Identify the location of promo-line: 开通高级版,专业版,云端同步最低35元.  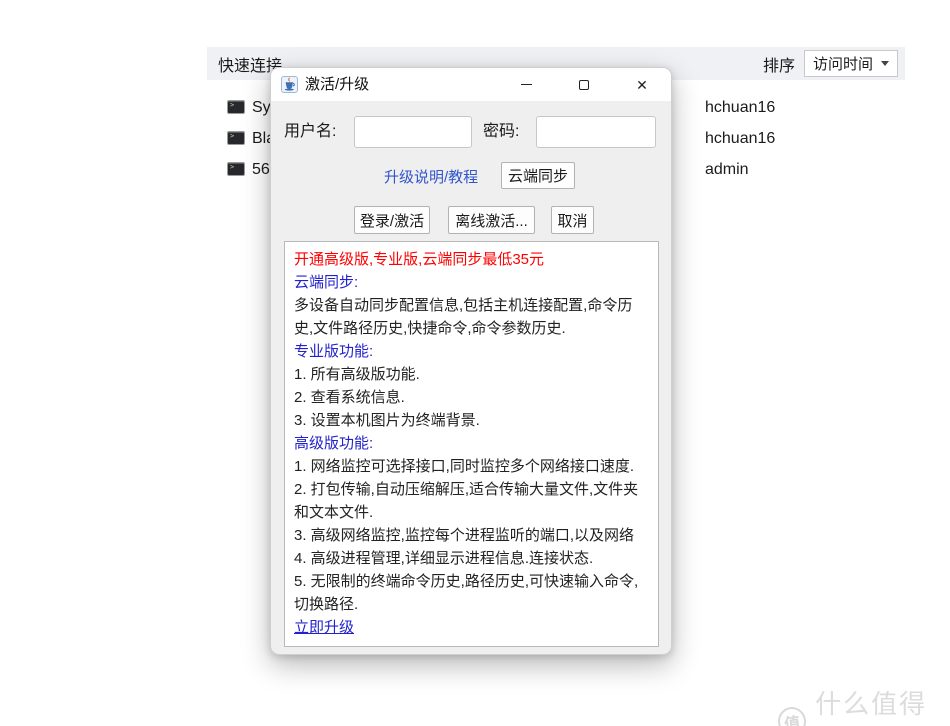
(419, 259).